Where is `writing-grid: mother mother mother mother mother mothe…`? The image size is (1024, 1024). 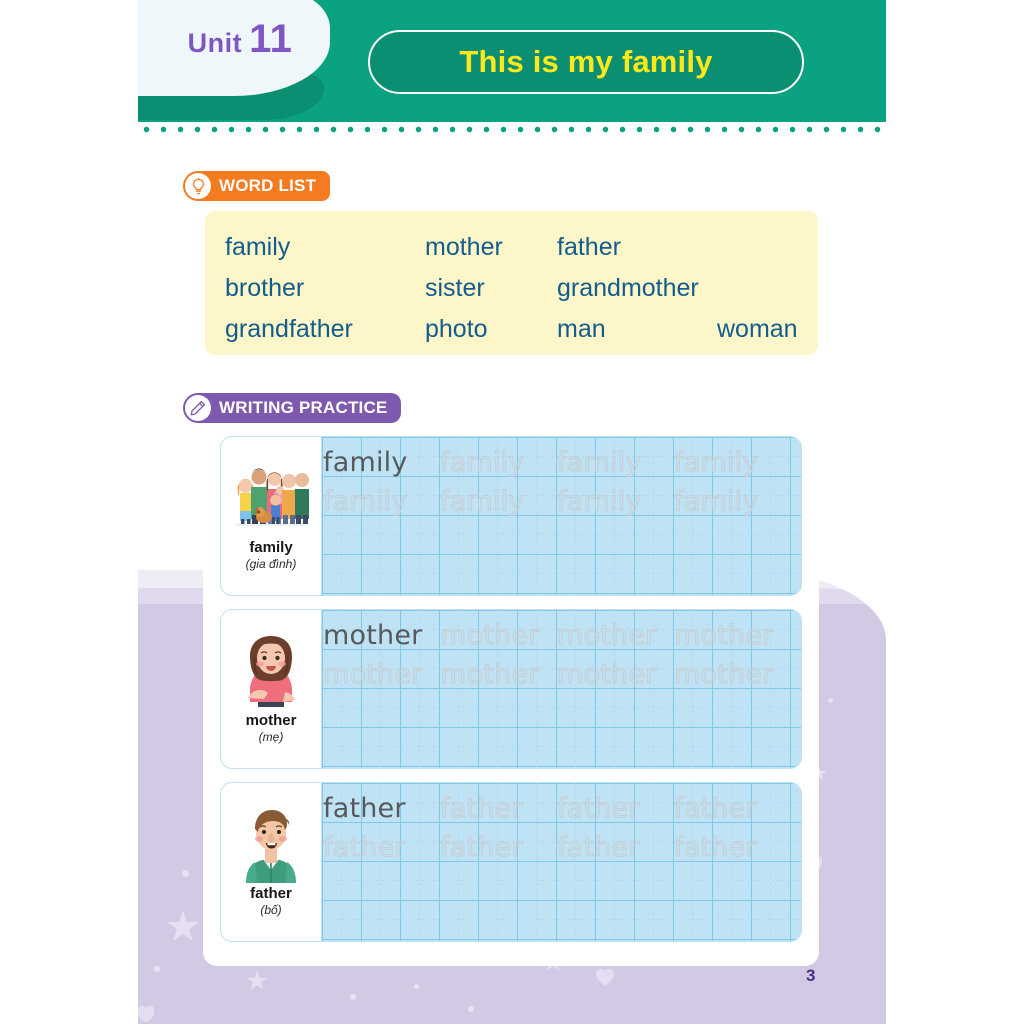 writing-grid: mother mother mother mother mother mothe… is located at coordinates (561, 689).